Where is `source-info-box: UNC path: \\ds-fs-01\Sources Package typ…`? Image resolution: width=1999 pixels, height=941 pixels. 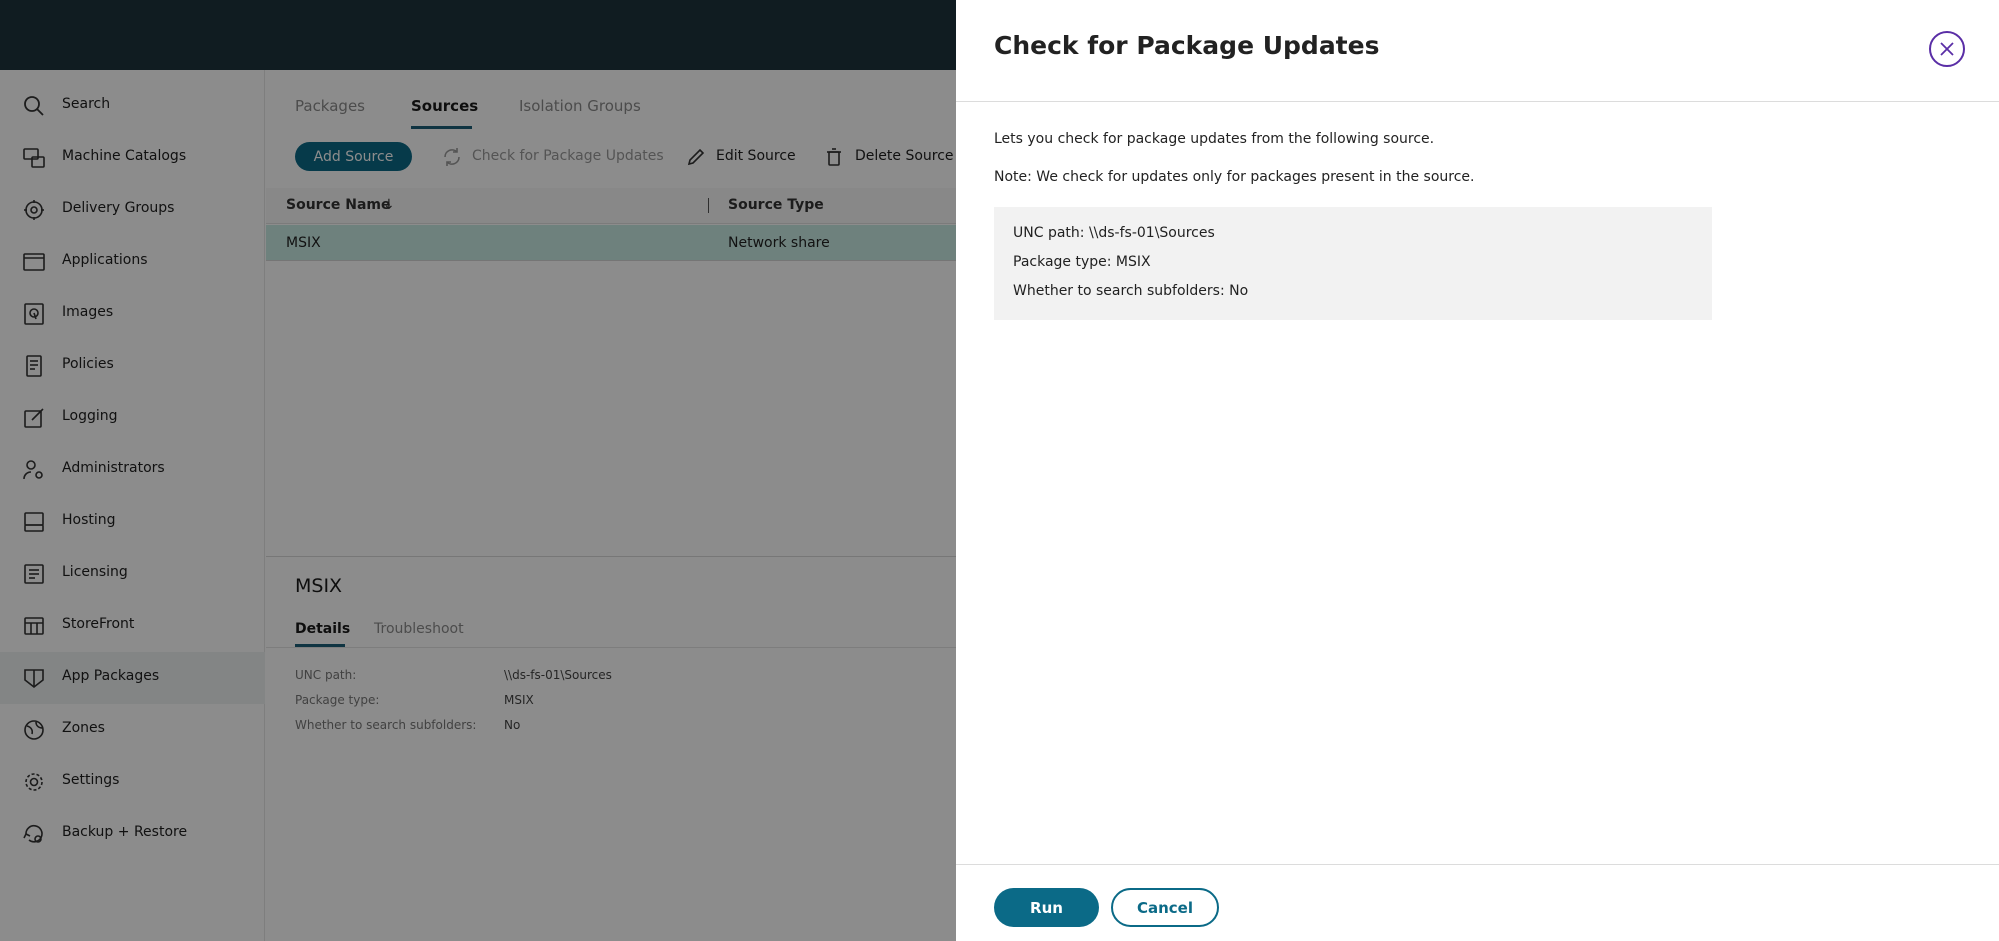 source-info-box: UNC path: \\ds-fs-01\Sources Package typ… is located at coordinates (1353, 263).